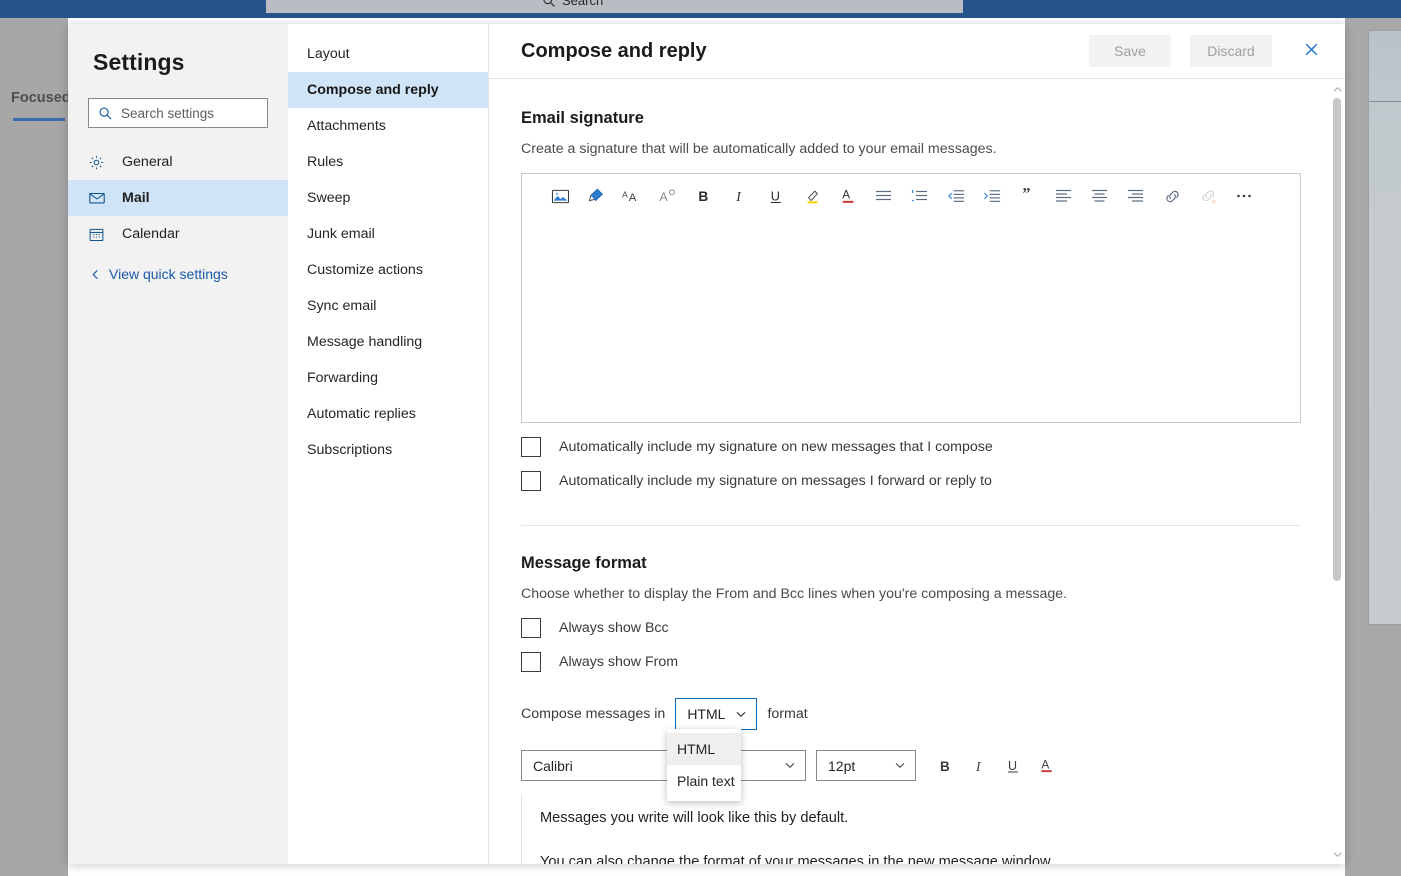 The image size is (1401, 876). I want to click on chevron-left-icon, so click(95, 274).